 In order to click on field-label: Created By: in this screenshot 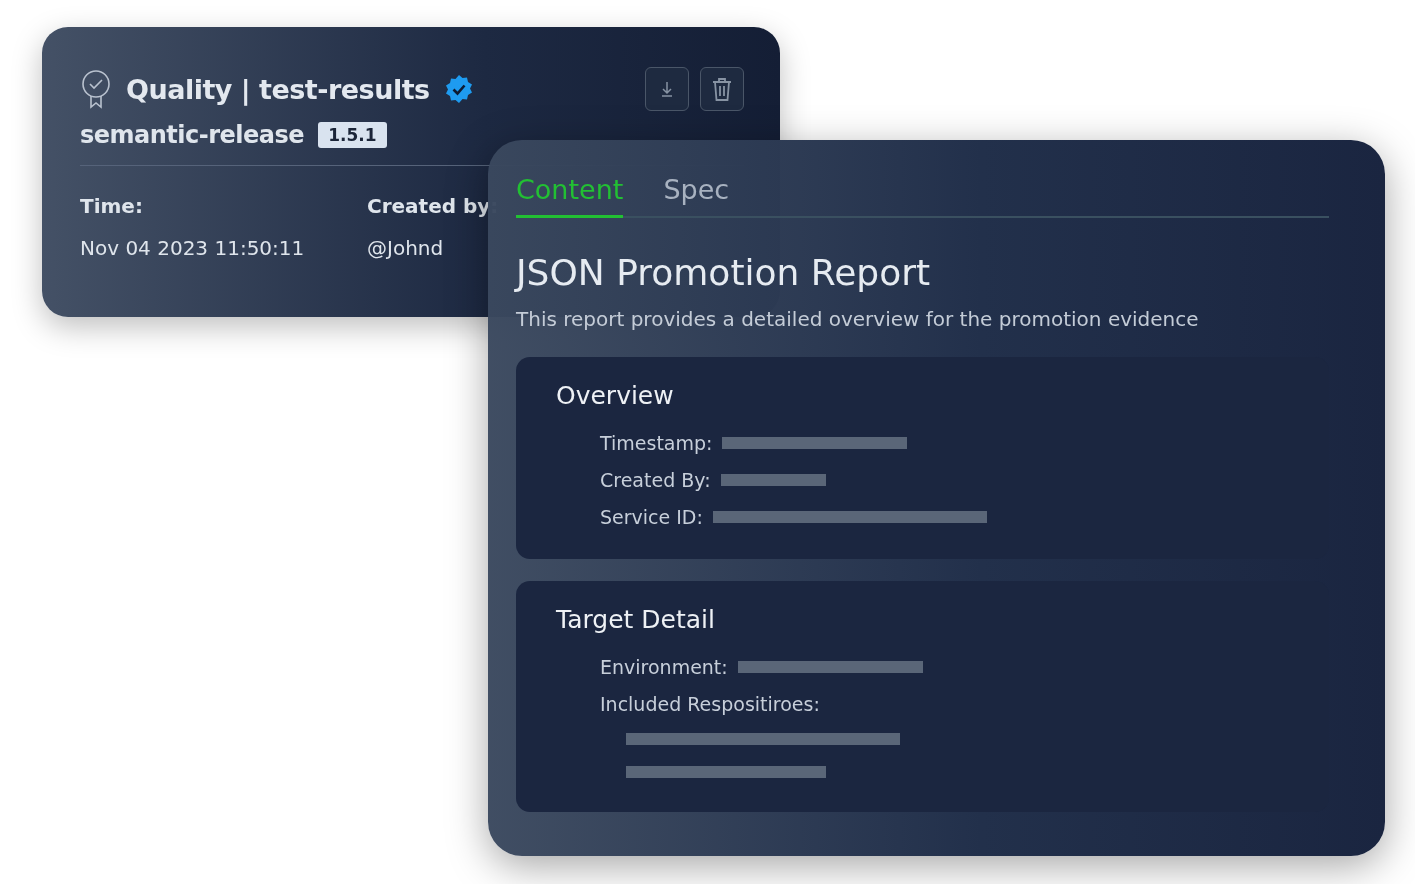, I will do `click(655, 479)`.